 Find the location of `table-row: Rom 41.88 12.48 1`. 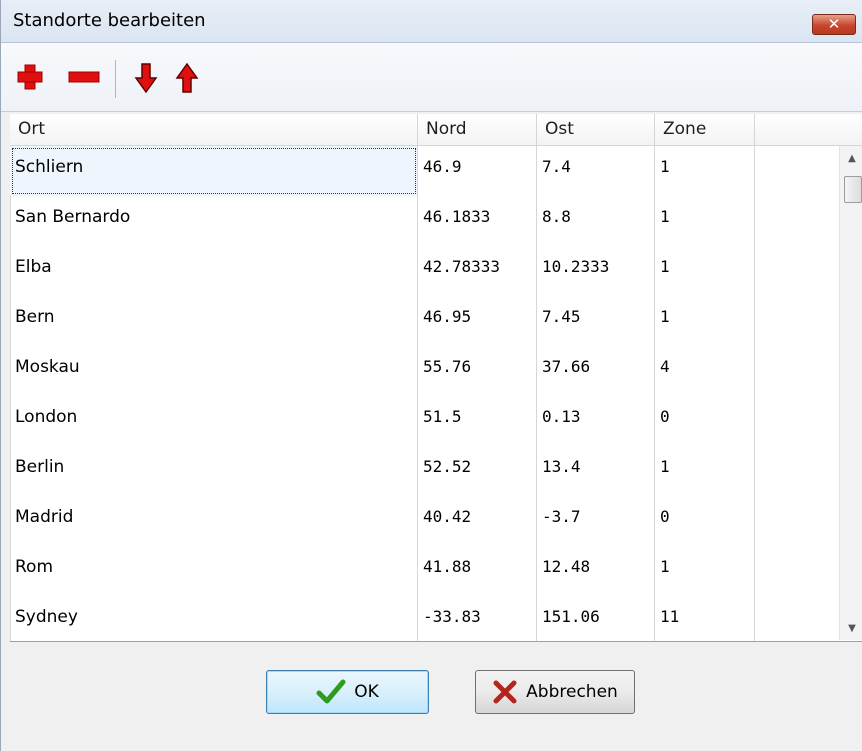

table-row: Rom 41.88 12.48 1 is located at coordinates (420, 571).